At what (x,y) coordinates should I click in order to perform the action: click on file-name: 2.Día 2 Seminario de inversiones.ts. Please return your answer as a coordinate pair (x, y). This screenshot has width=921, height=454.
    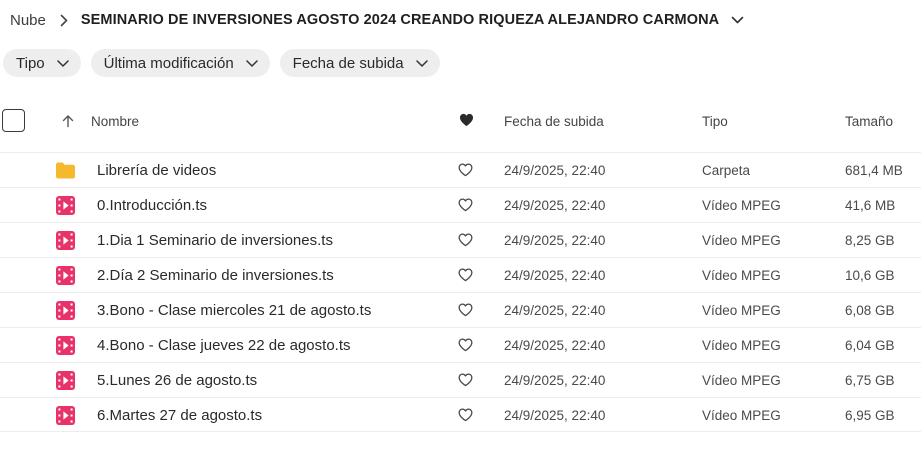
    Looking at the image, I should click on (215, 275).